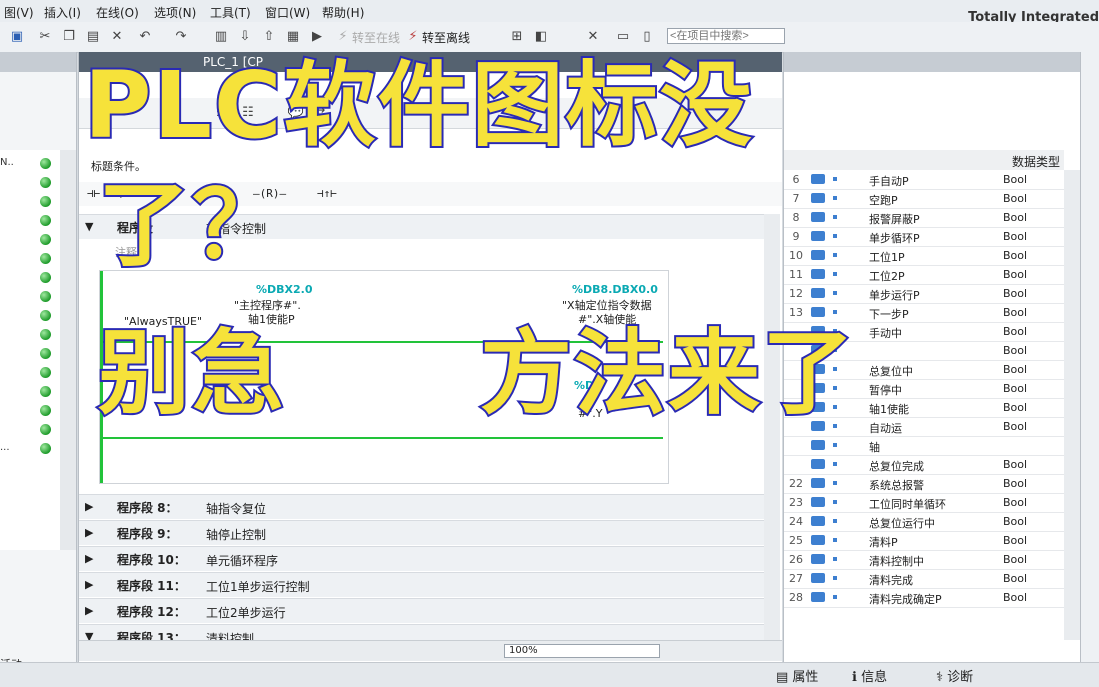  Describe the element at coordinates (894, 238) in the screenshot. I see `tag-name: 单步循环P` at that location.